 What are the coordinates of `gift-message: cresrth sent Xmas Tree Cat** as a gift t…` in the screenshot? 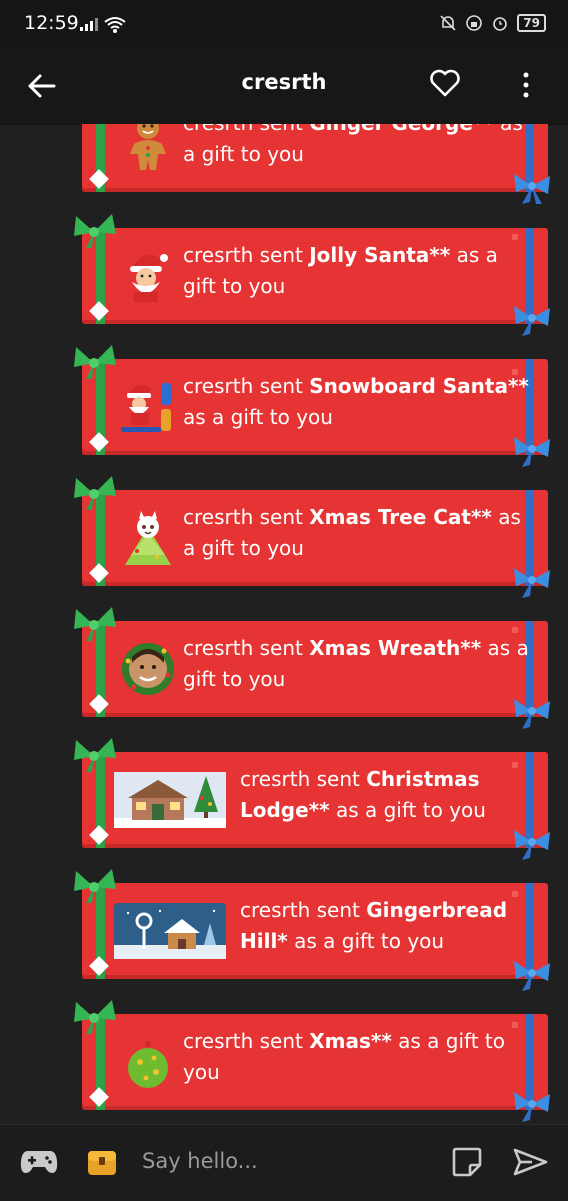 It's located at (312, 537).